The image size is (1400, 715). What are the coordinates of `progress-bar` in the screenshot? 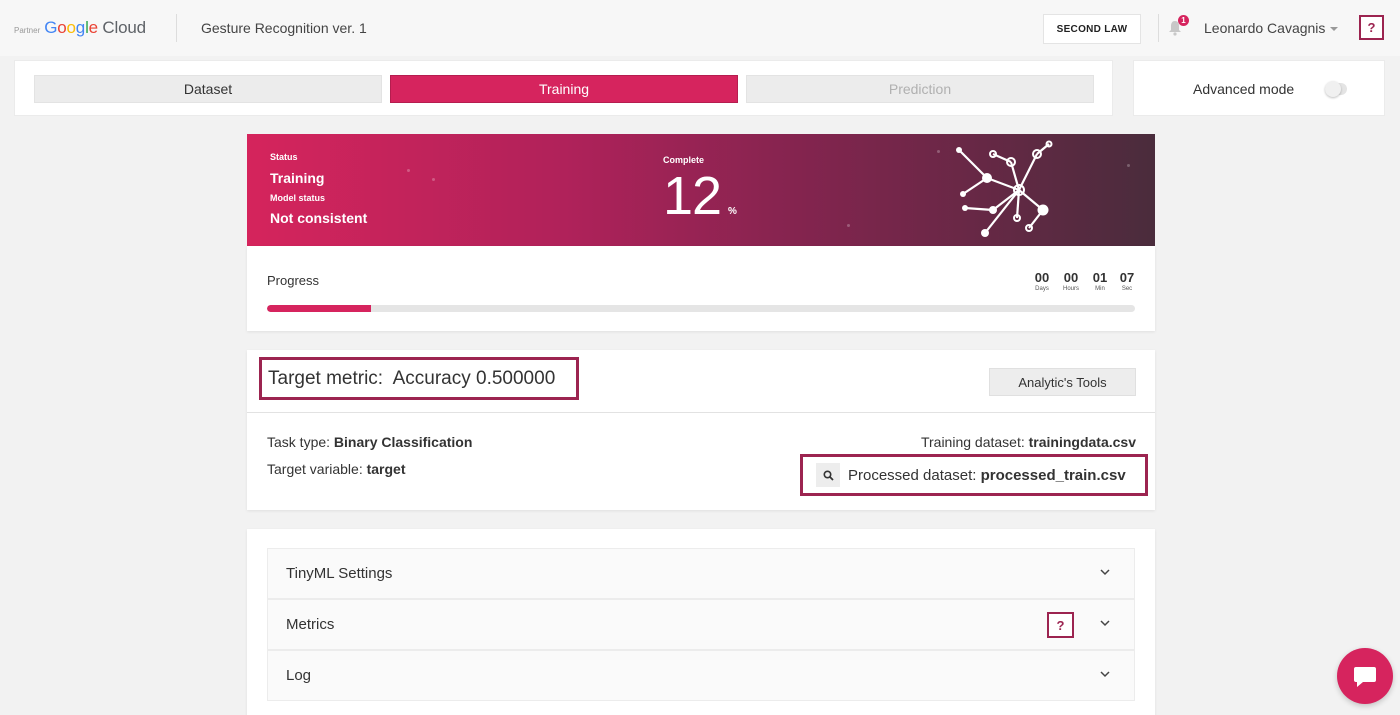 It's located at (701, 308).